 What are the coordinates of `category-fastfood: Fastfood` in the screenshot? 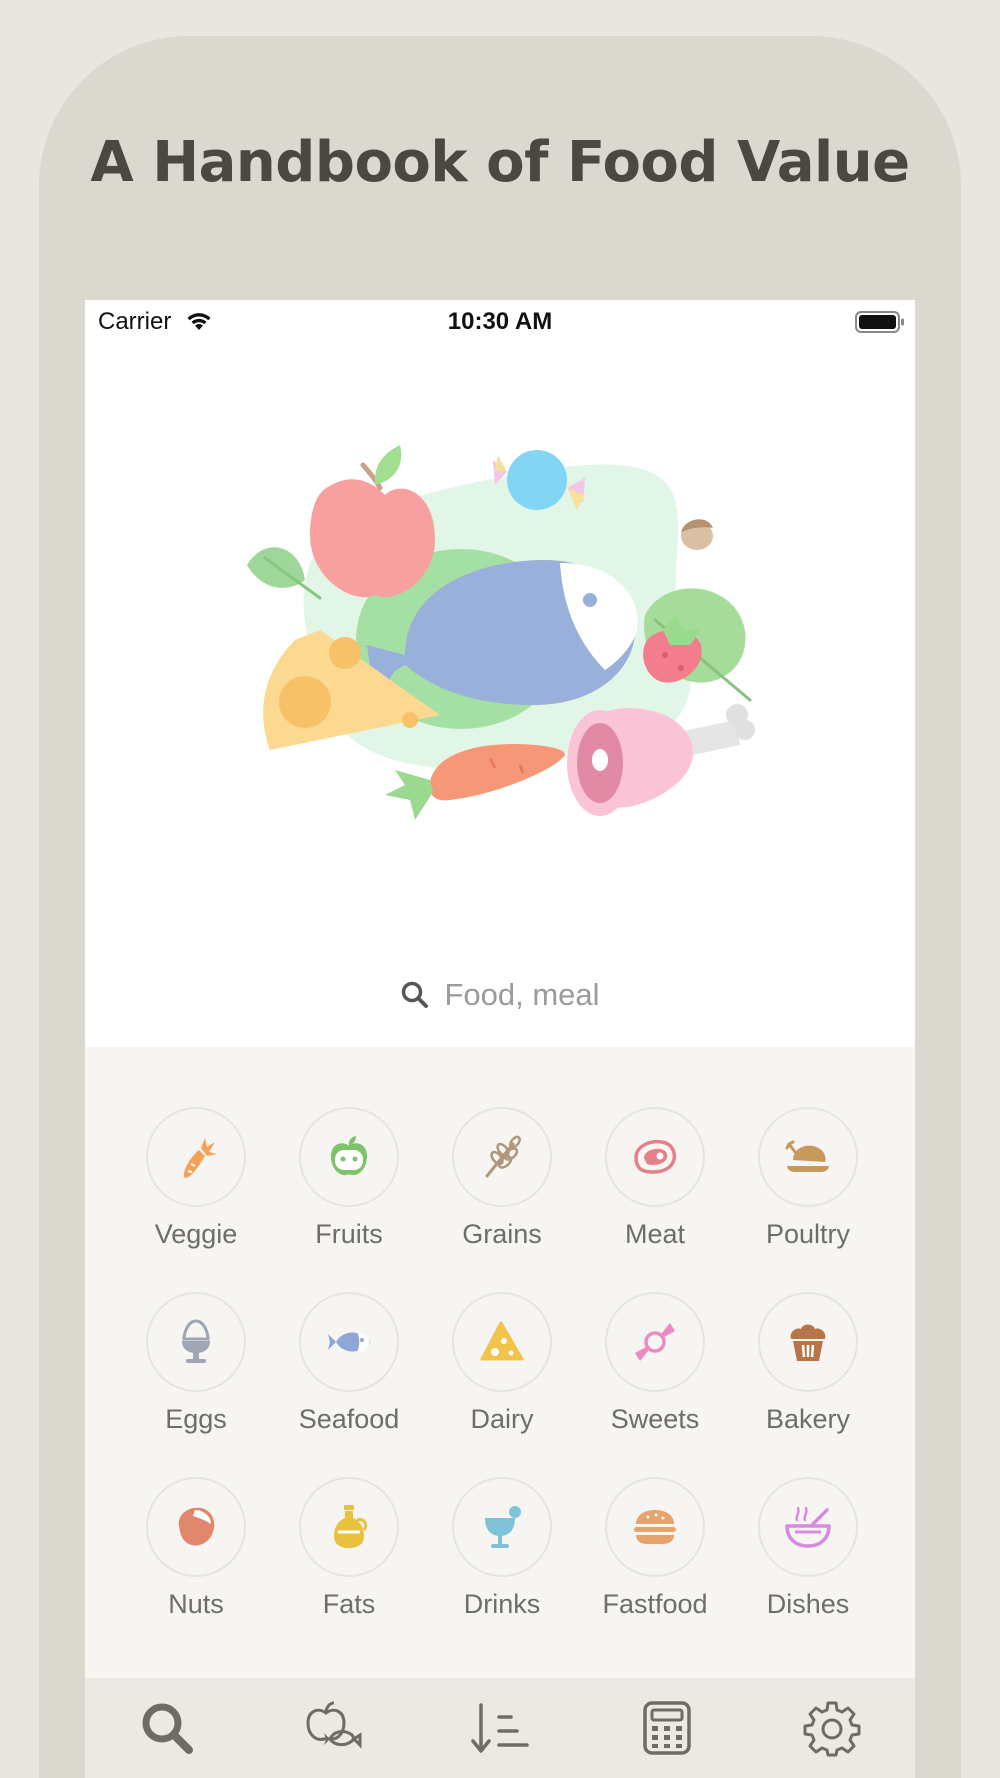 It's located at (655, 1562).